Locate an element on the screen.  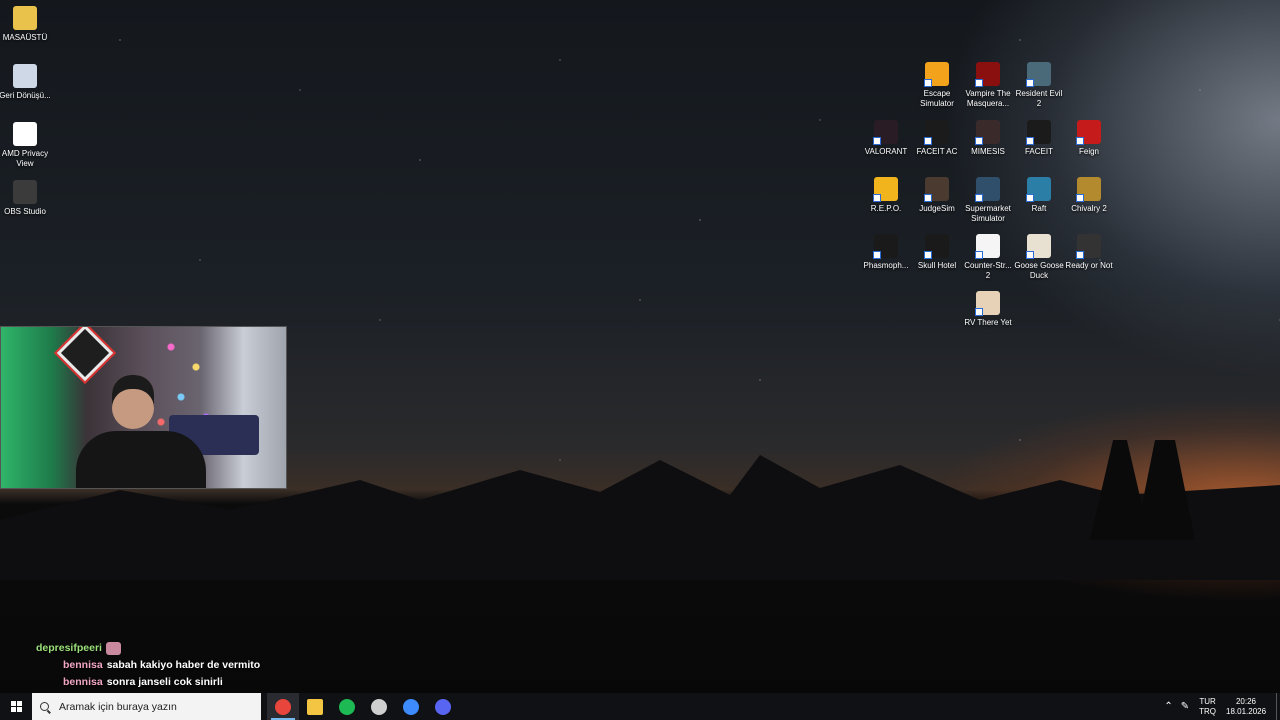
file-explorer-icon is located at coordinates (315, 706).